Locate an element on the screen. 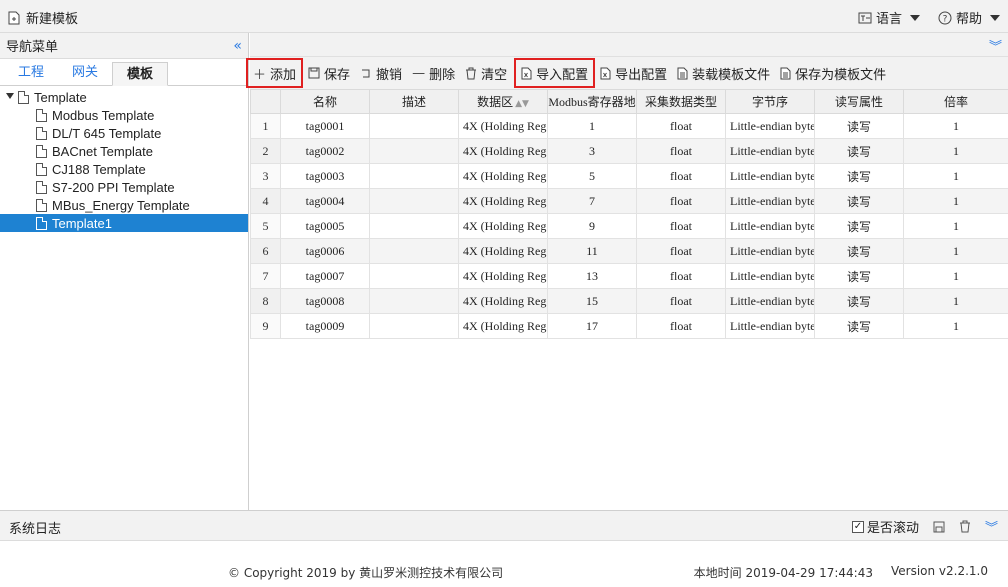 The height and width of the screenshot is (587, 1008). column-header: 倍率 is located at coordinates (955, 101).